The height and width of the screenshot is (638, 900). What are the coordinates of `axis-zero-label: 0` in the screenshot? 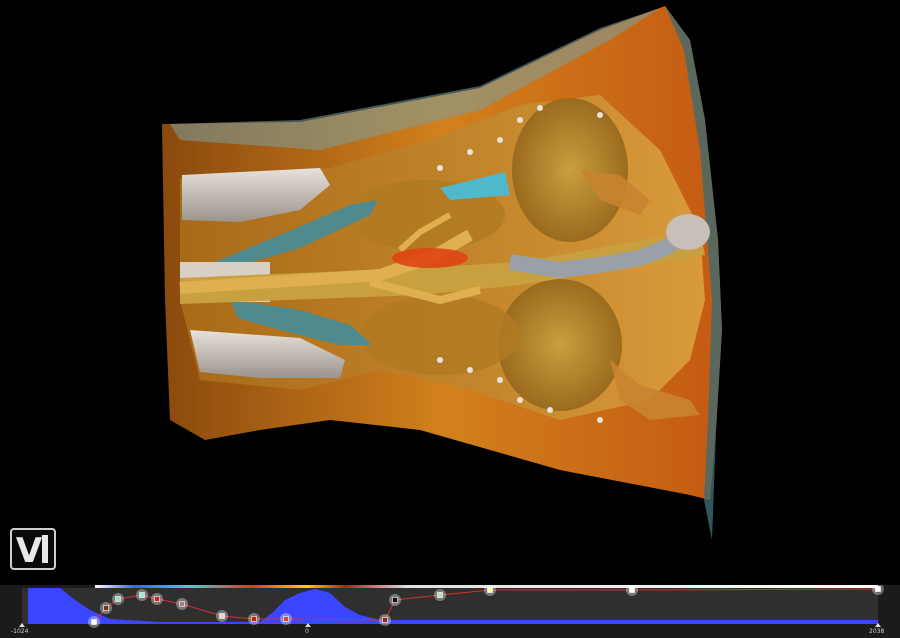 It's located at (307, 631).